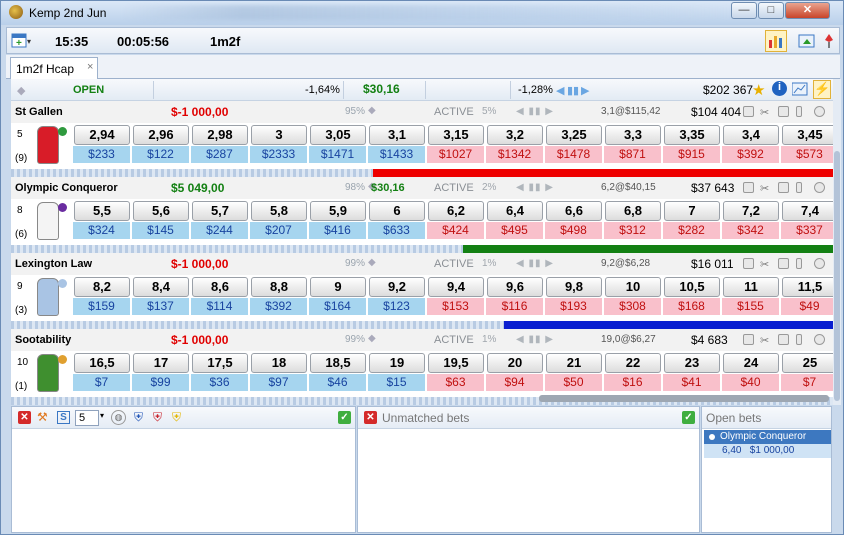 The height and width of the screenshot is (535, 844). Describe the element at coordinates (574, 135) in the screenshot. I see `lay-price-button: 3,25` at that location.